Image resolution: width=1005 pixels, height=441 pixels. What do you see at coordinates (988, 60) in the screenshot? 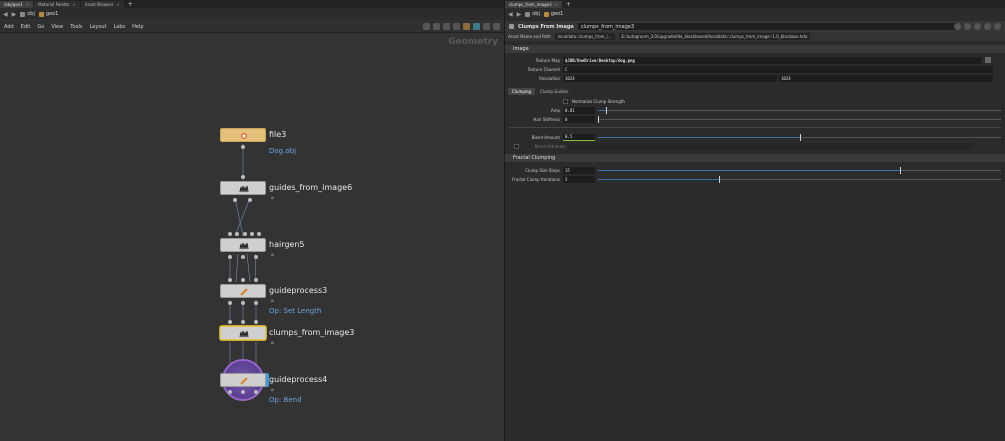
I see `file-browse-icon` at bounding box center [988, 60].